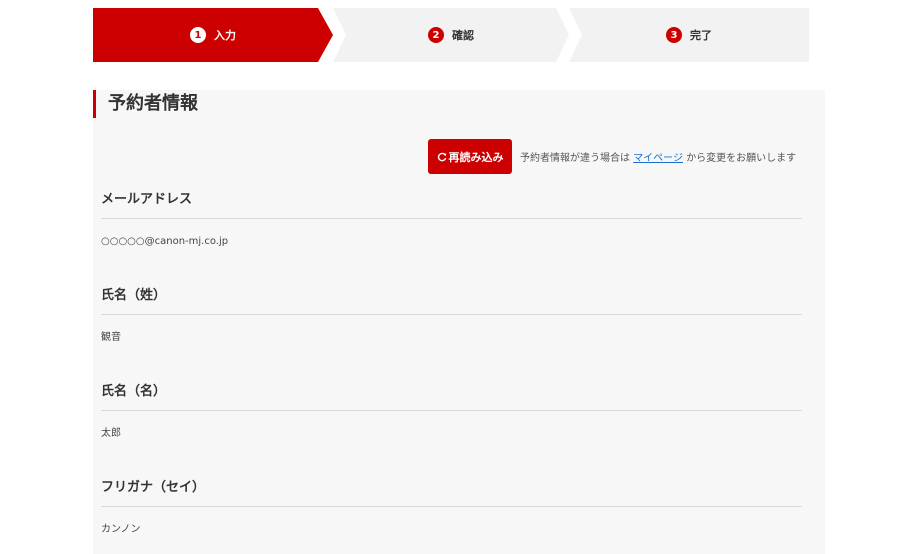 The height and width of the screenshot is (554, 912). What do you see at coordinates (741, 158) in the screenshot?
I see `reload-note-after: から変更をお願いします` at bounding box center [741, 158].